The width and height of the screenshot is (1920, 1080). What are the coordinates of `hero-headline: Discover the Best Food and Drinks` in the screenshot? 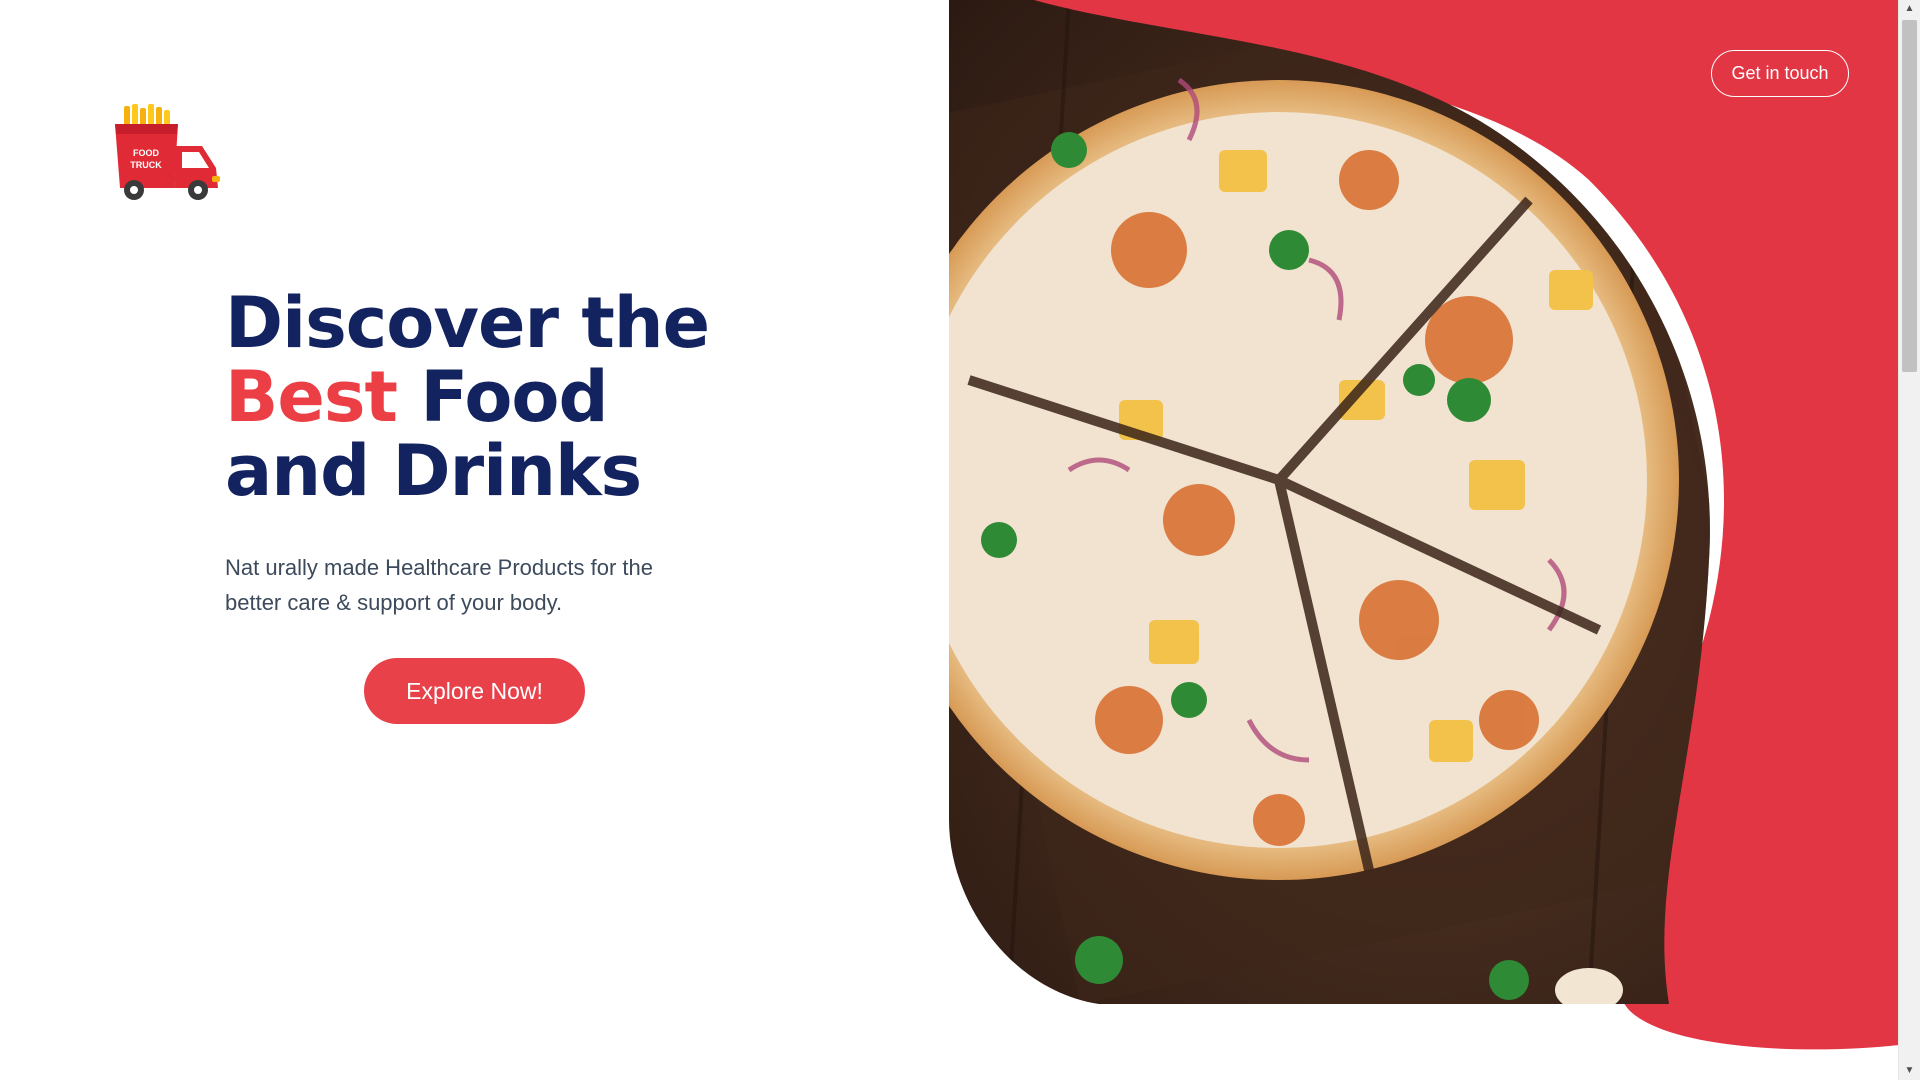 It's located at (467, 397).